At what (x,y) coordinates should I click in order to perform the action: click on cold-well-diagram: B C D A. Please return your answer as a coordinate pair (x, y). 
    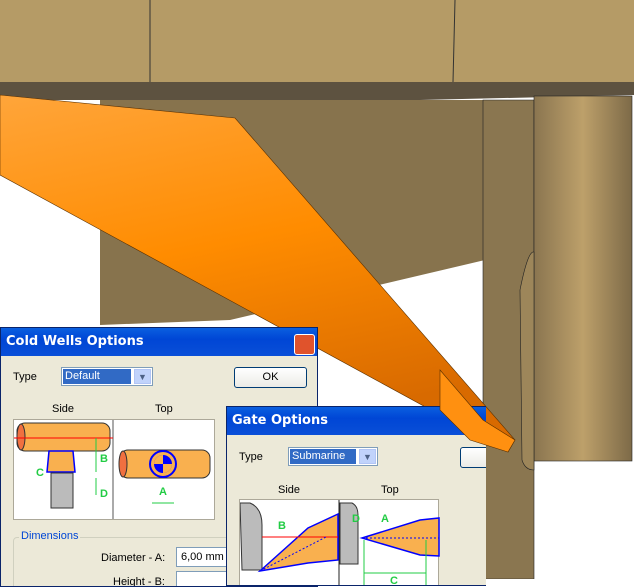
    Looking at the image, I should click on (114, 469).